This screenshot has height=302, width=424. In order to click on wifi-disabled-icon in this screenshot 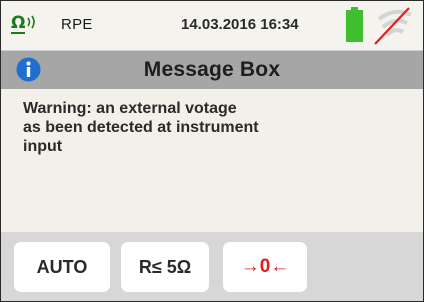, I will do `click(392, 26)`.